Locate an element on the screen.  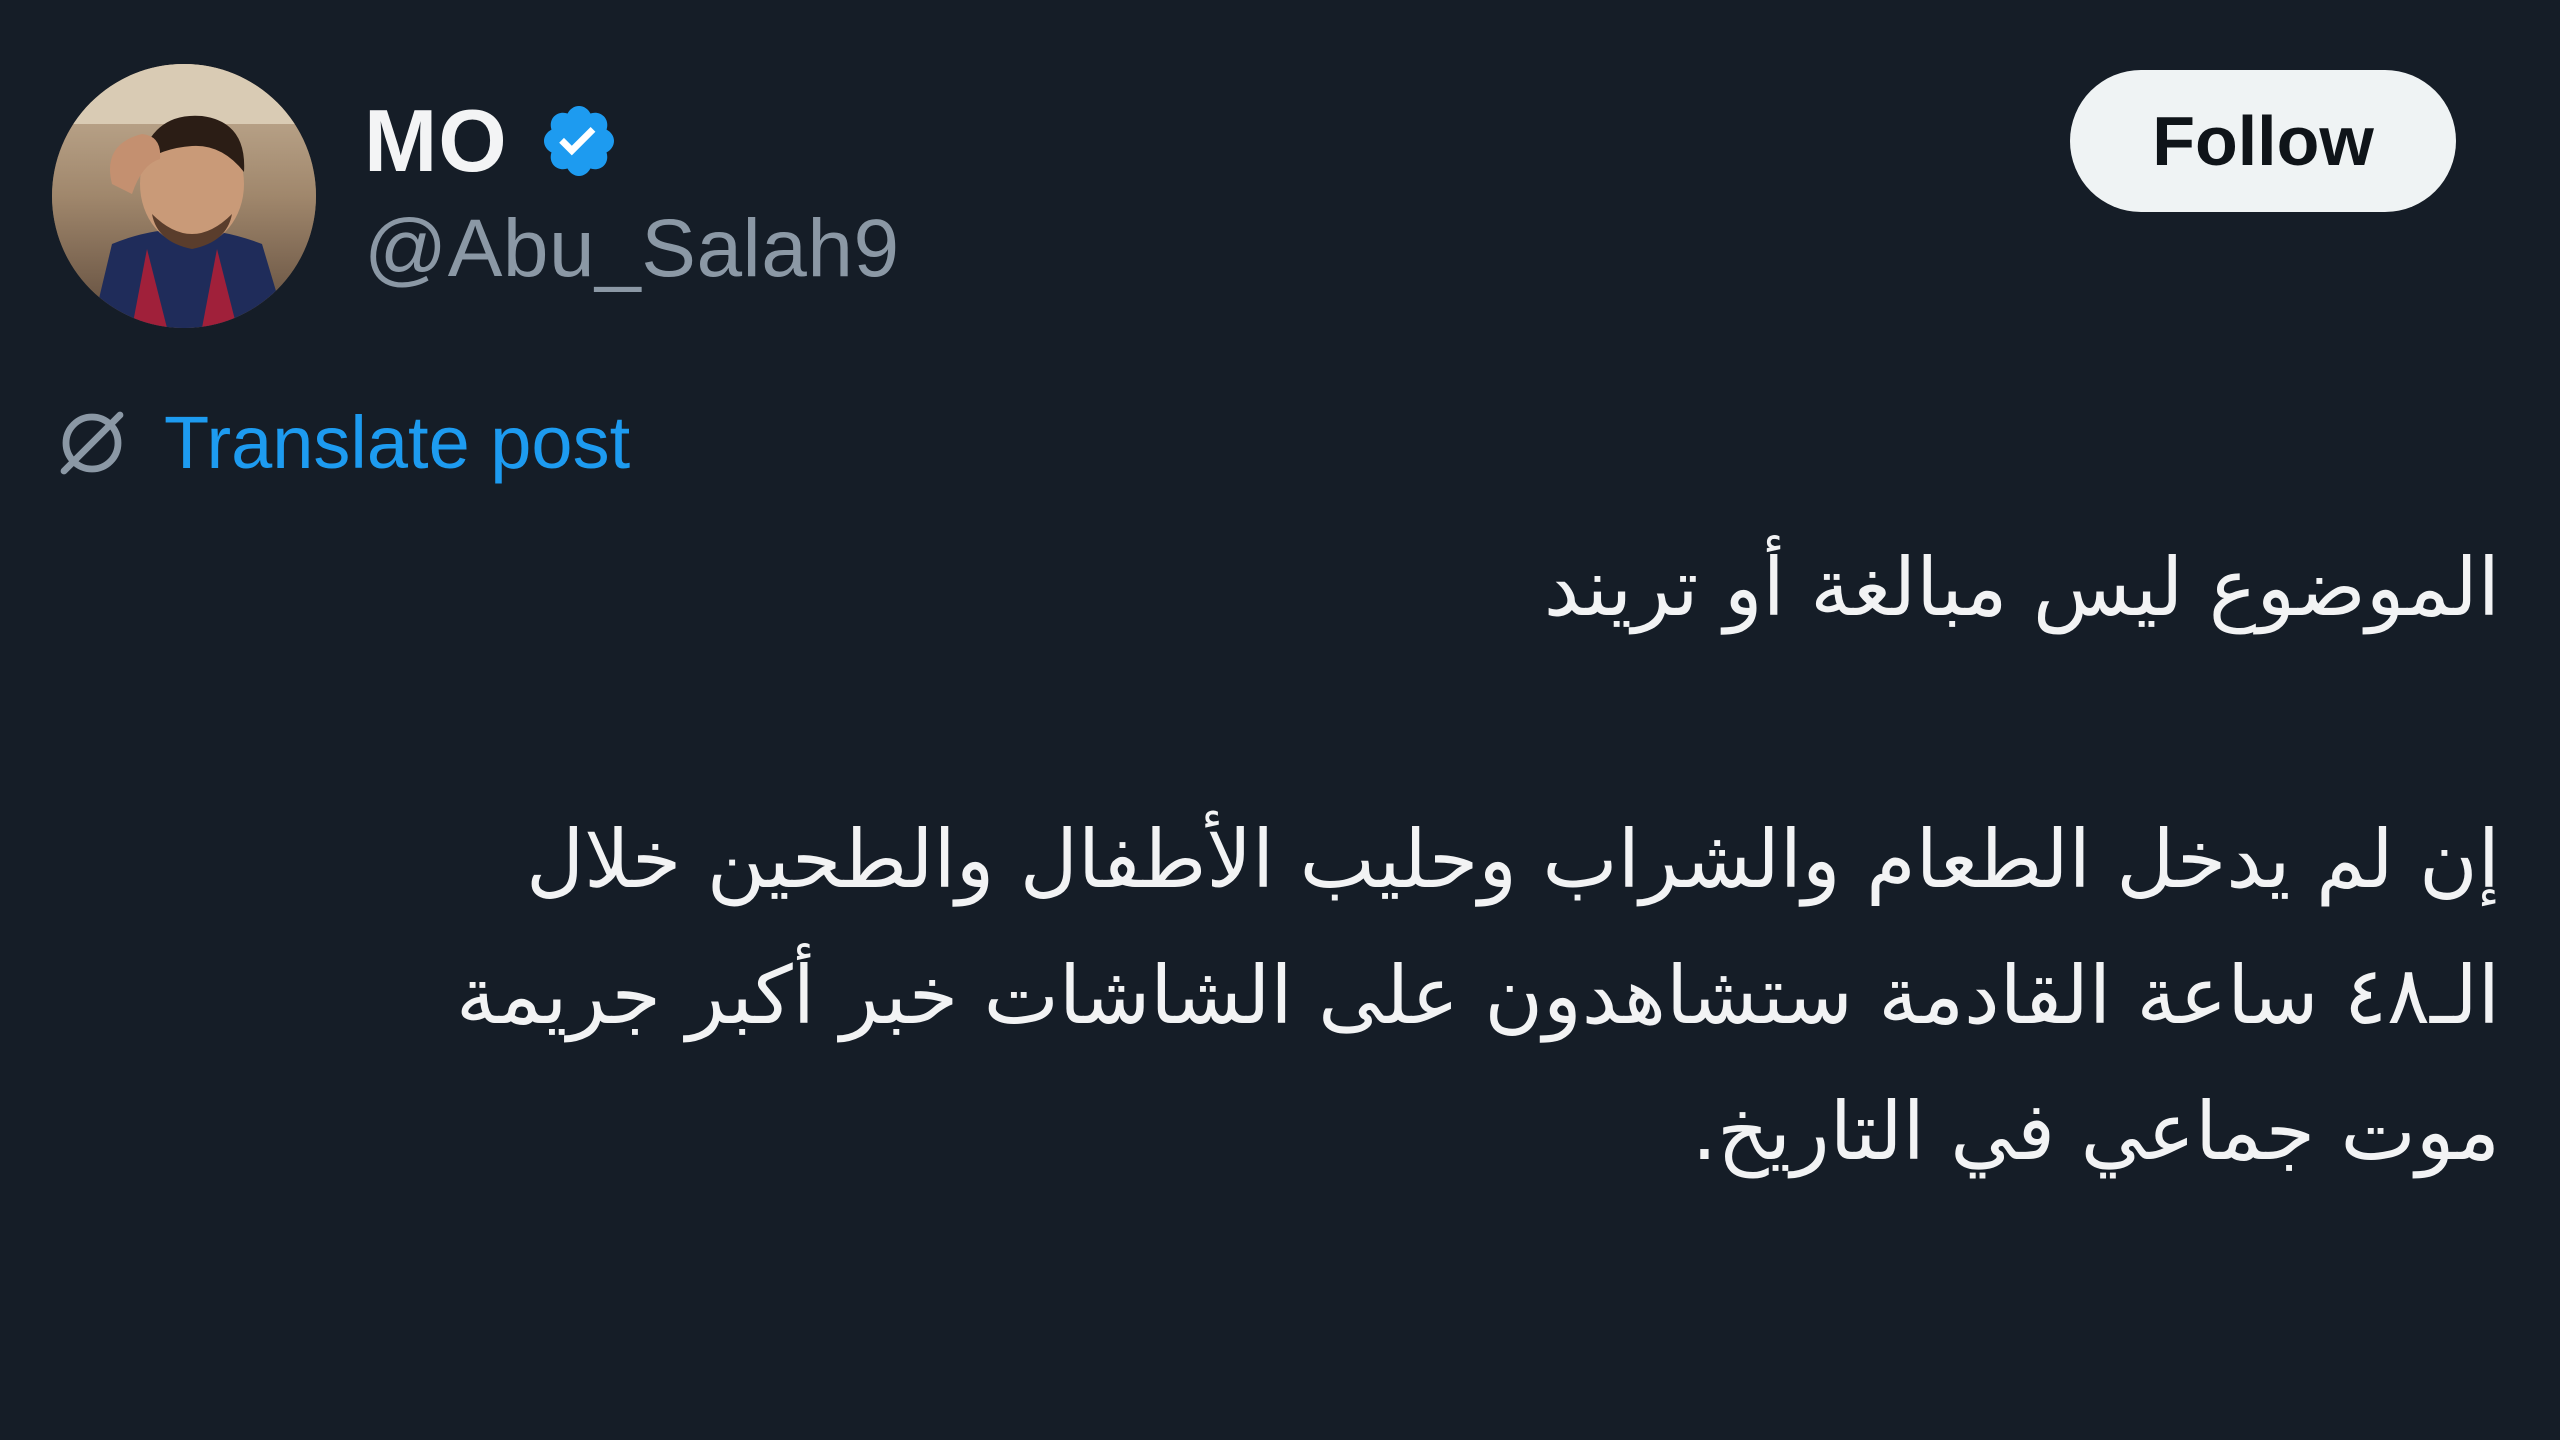
user-handle: @Abu_Salah9 is located at coordinates (632, 249).